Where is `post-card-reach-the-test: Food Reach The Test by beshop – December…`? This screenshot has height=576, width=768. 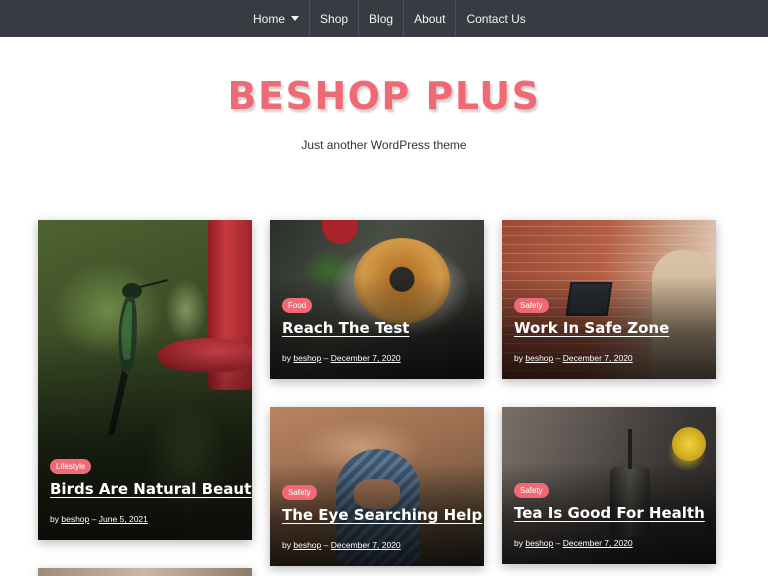 post-card-reach-the-test: Food Reach The Test by beshop – December… is located at coordinates (377, 299).